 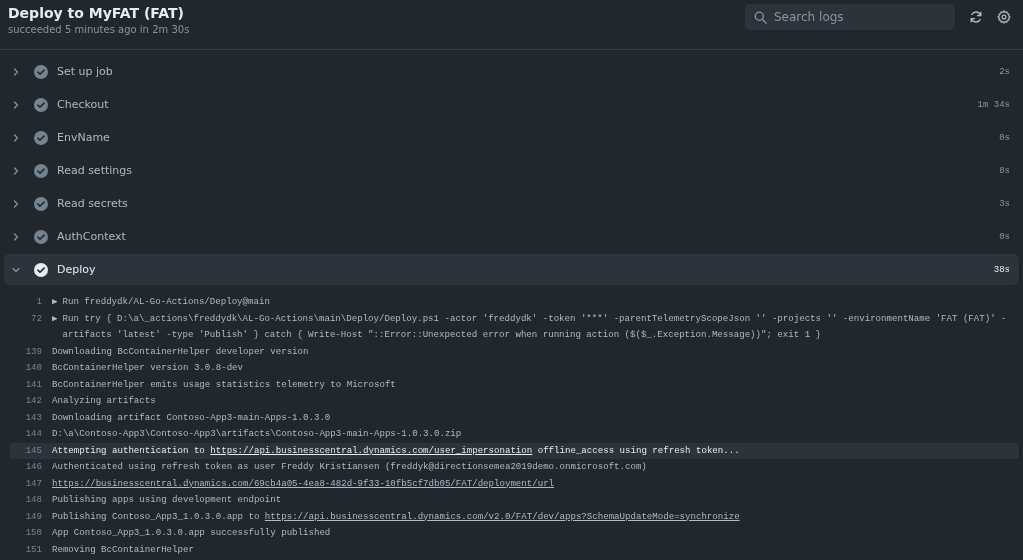 What do you see at coordinates (181, 351) in the screenshot?
I see `log-text: Downloading BcContainerHelper developer version` at bounding box center [181, 351].